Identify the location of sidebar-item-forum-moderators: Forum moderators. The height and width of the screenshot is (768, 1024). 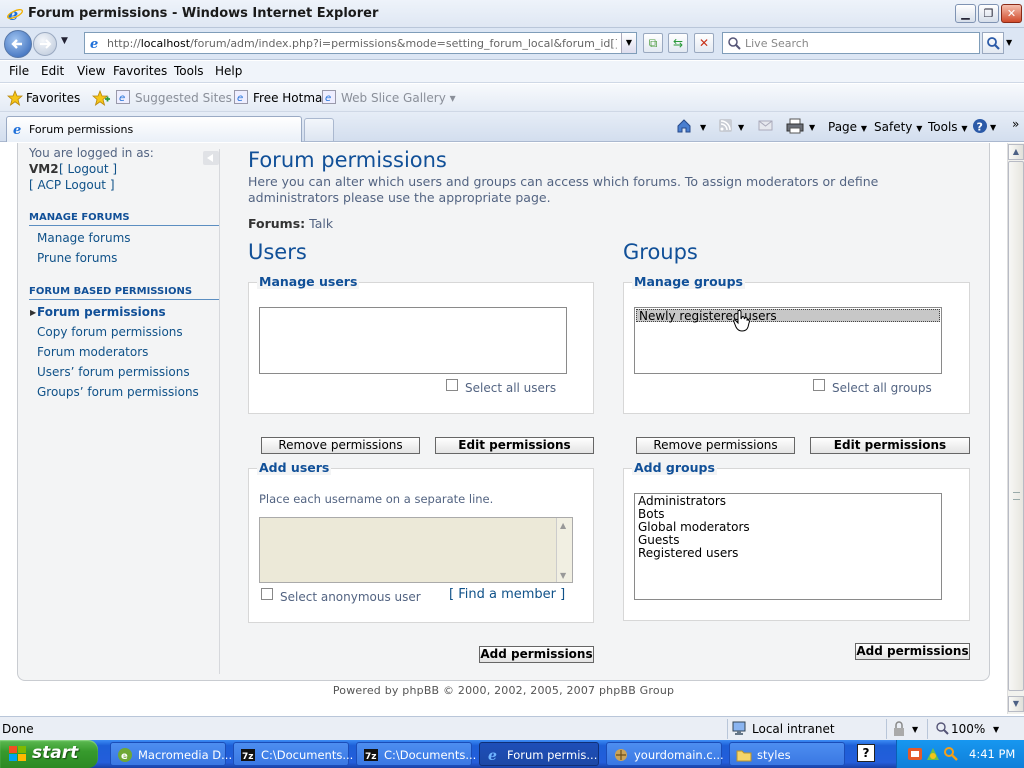
(92, 352).